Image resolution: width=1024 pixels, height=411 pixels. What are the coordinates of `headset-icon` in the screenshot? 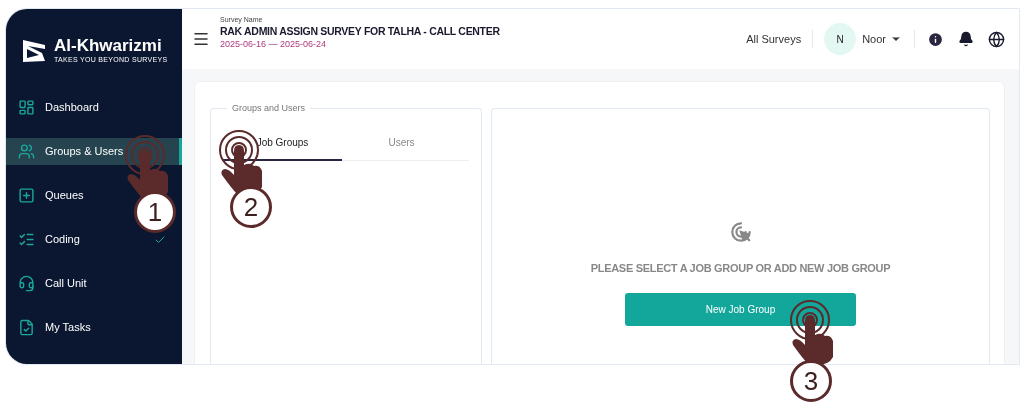 It's located at (26, 283).